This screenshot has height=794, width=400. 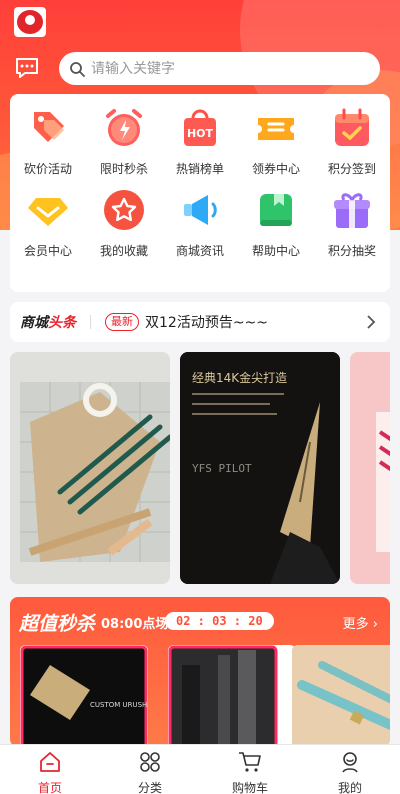 I want to click on alarm-clock-icon, so click(x=124, y=128).